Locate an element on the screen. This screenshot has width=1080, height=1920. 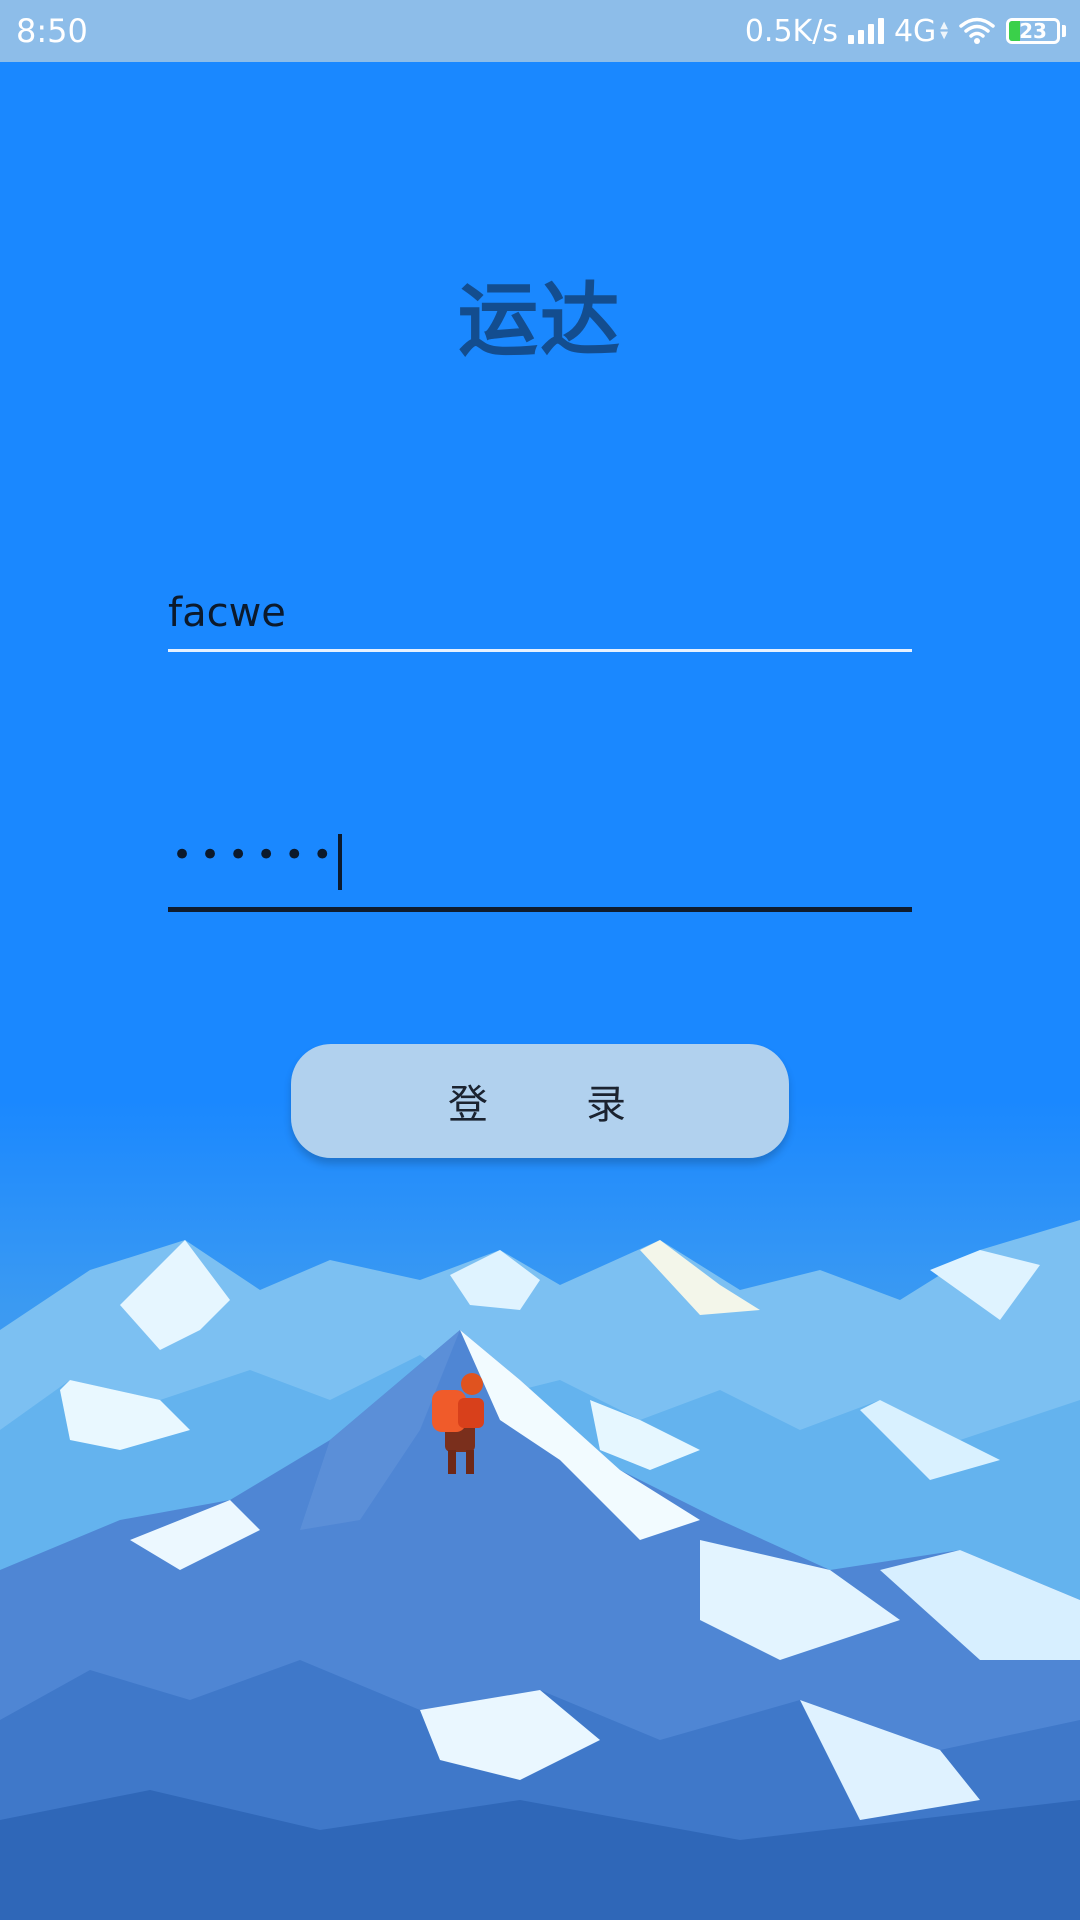
username-field: facwe is located at coordinates (540, 615).